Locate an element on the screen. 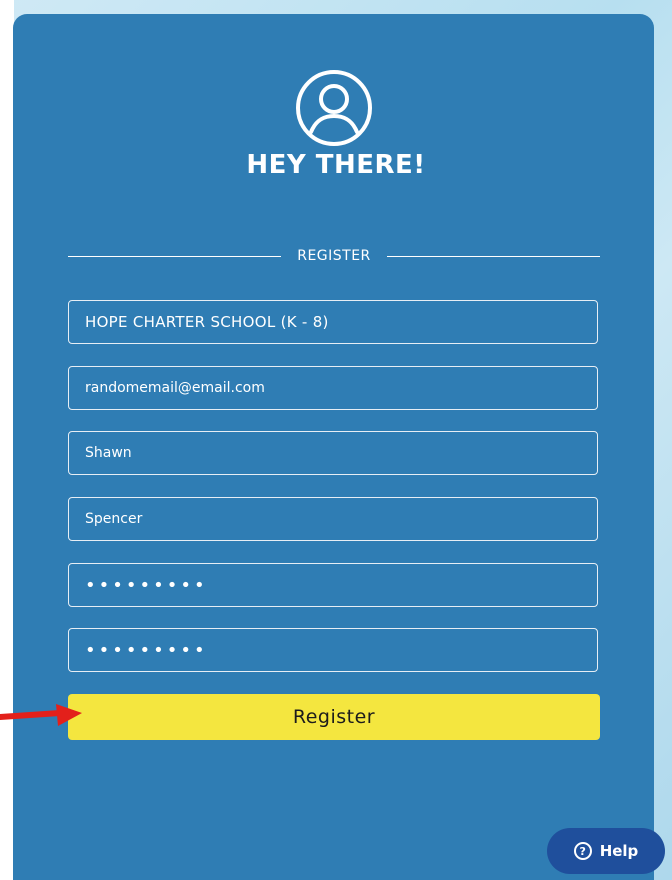  email-field-value: randomemail@email.com is located at coordinates (175, 388).